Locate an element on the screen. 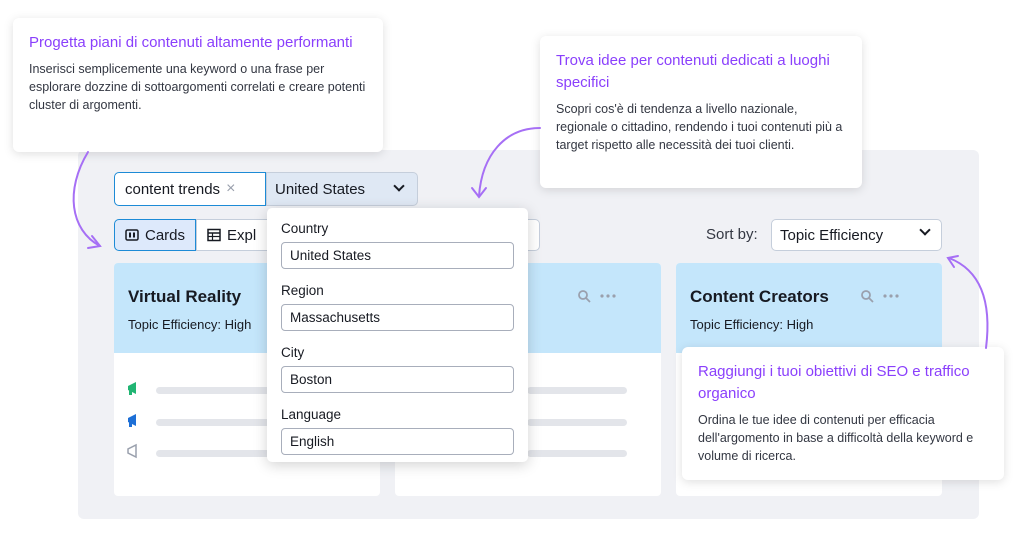  cards-label: Cards is located at coordinates (165, 235).